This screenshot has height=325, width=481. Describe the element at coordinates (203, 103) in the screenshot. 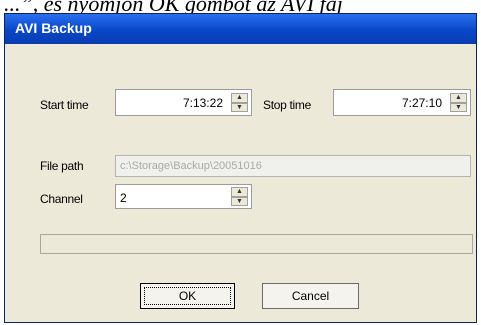

I see `start-time-value: 7:13:22` at that location.